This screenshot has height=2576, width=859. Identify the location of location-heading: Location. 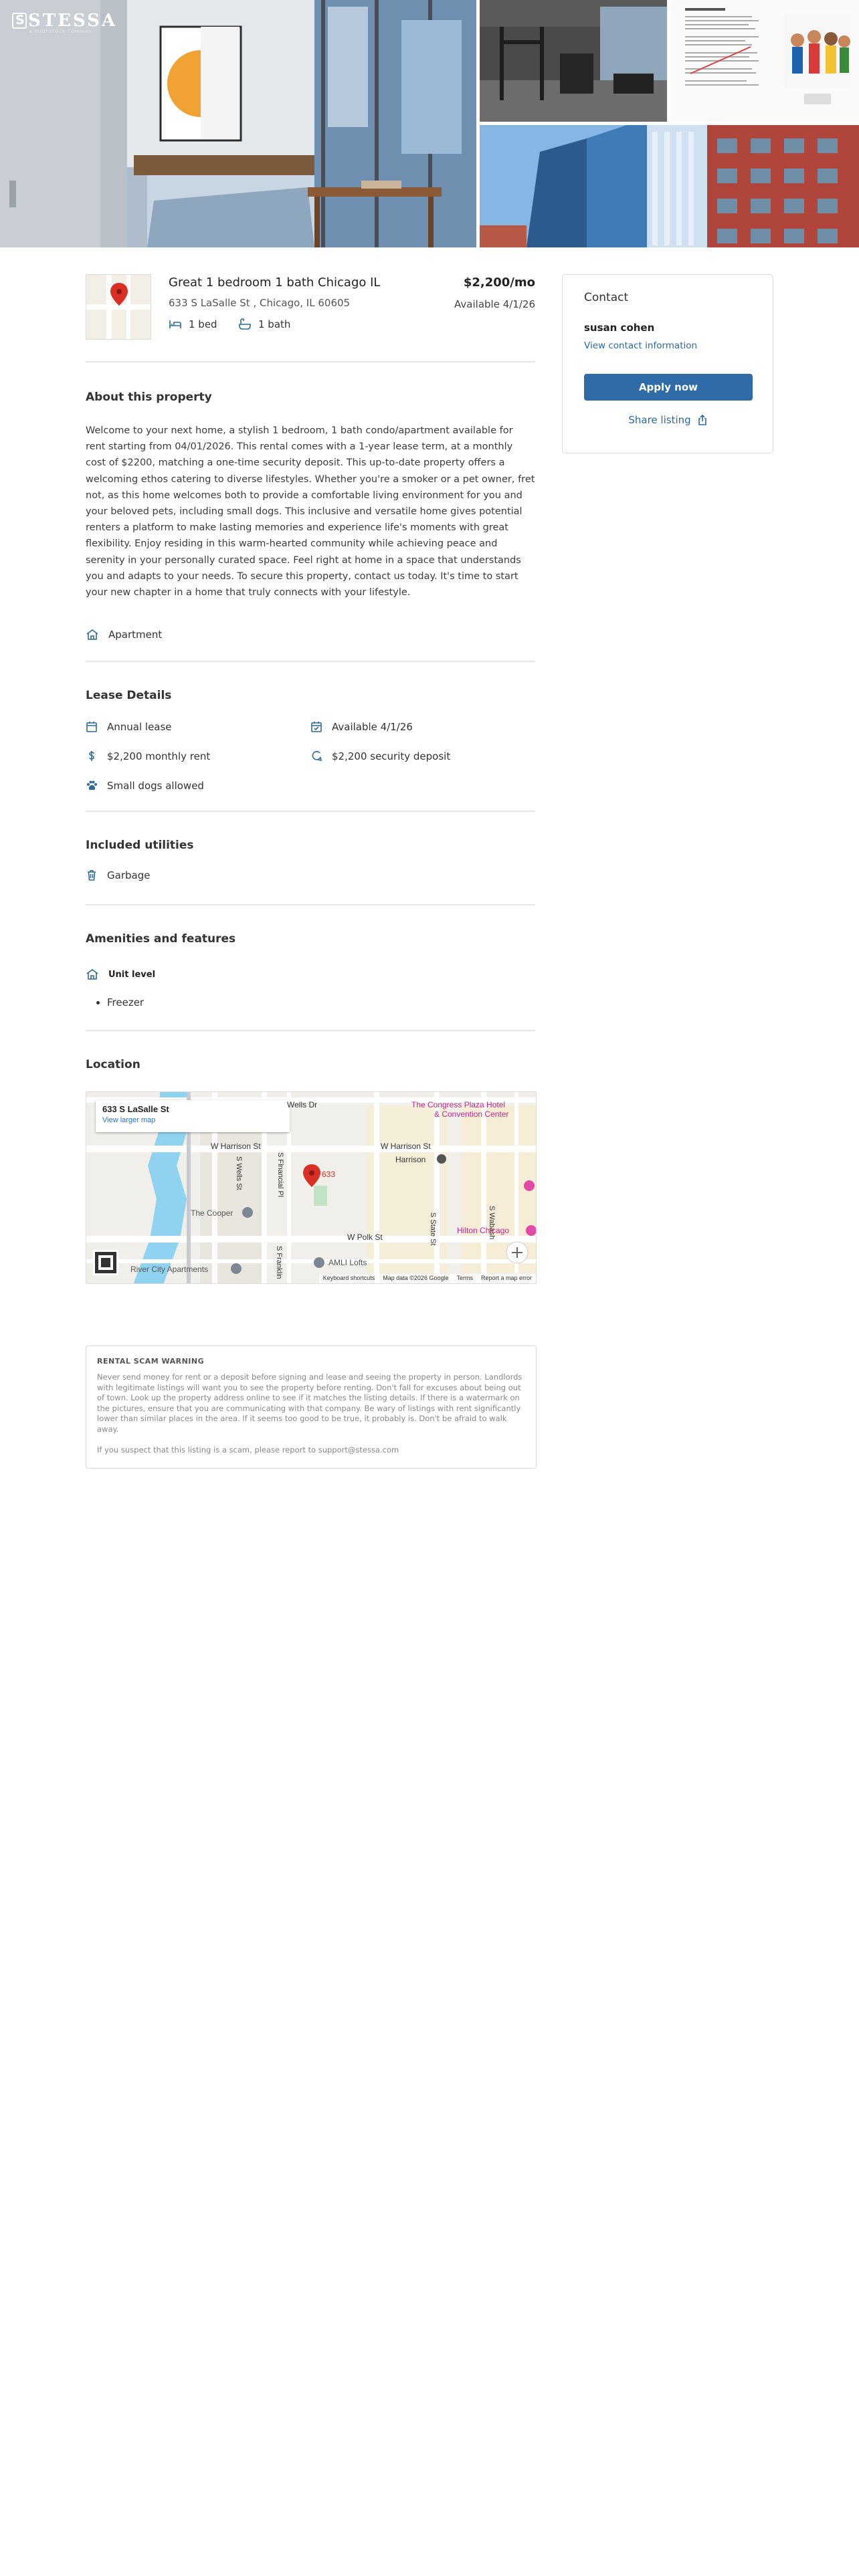
(113, 1065).